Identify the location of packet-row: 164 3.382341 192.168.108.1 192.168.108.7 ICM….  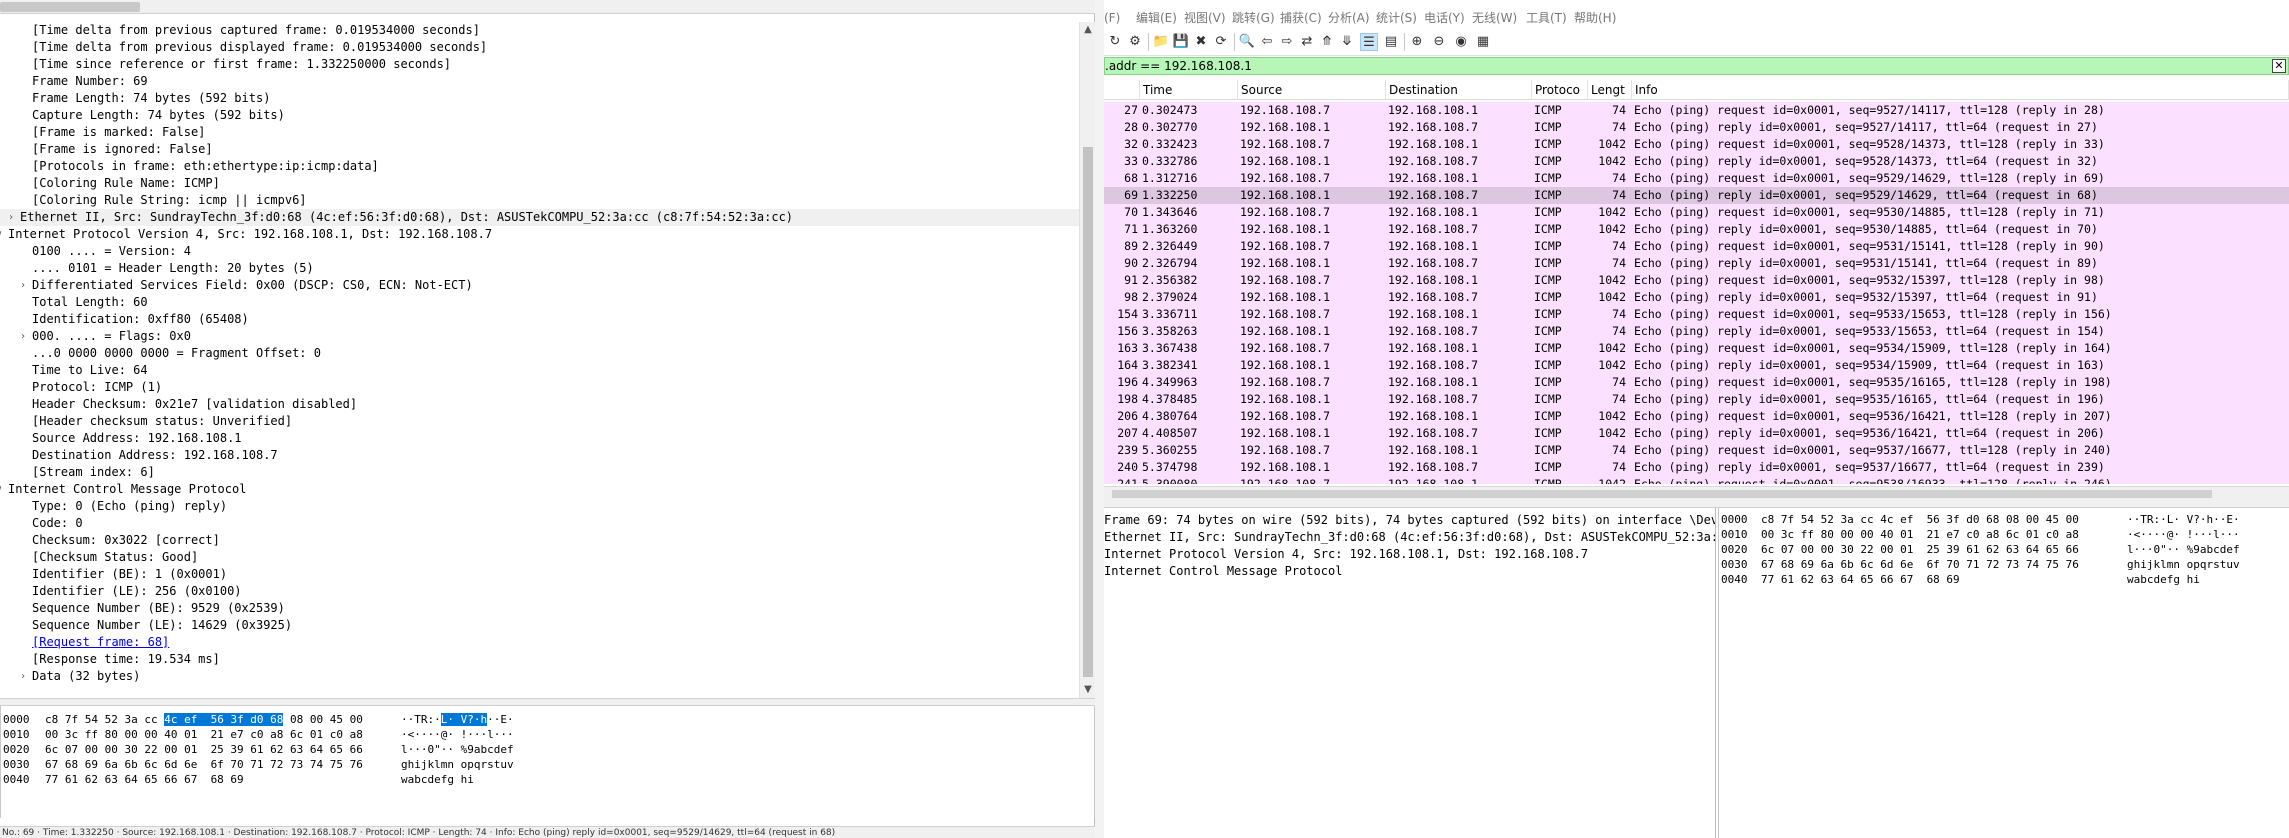
(1696, 365).